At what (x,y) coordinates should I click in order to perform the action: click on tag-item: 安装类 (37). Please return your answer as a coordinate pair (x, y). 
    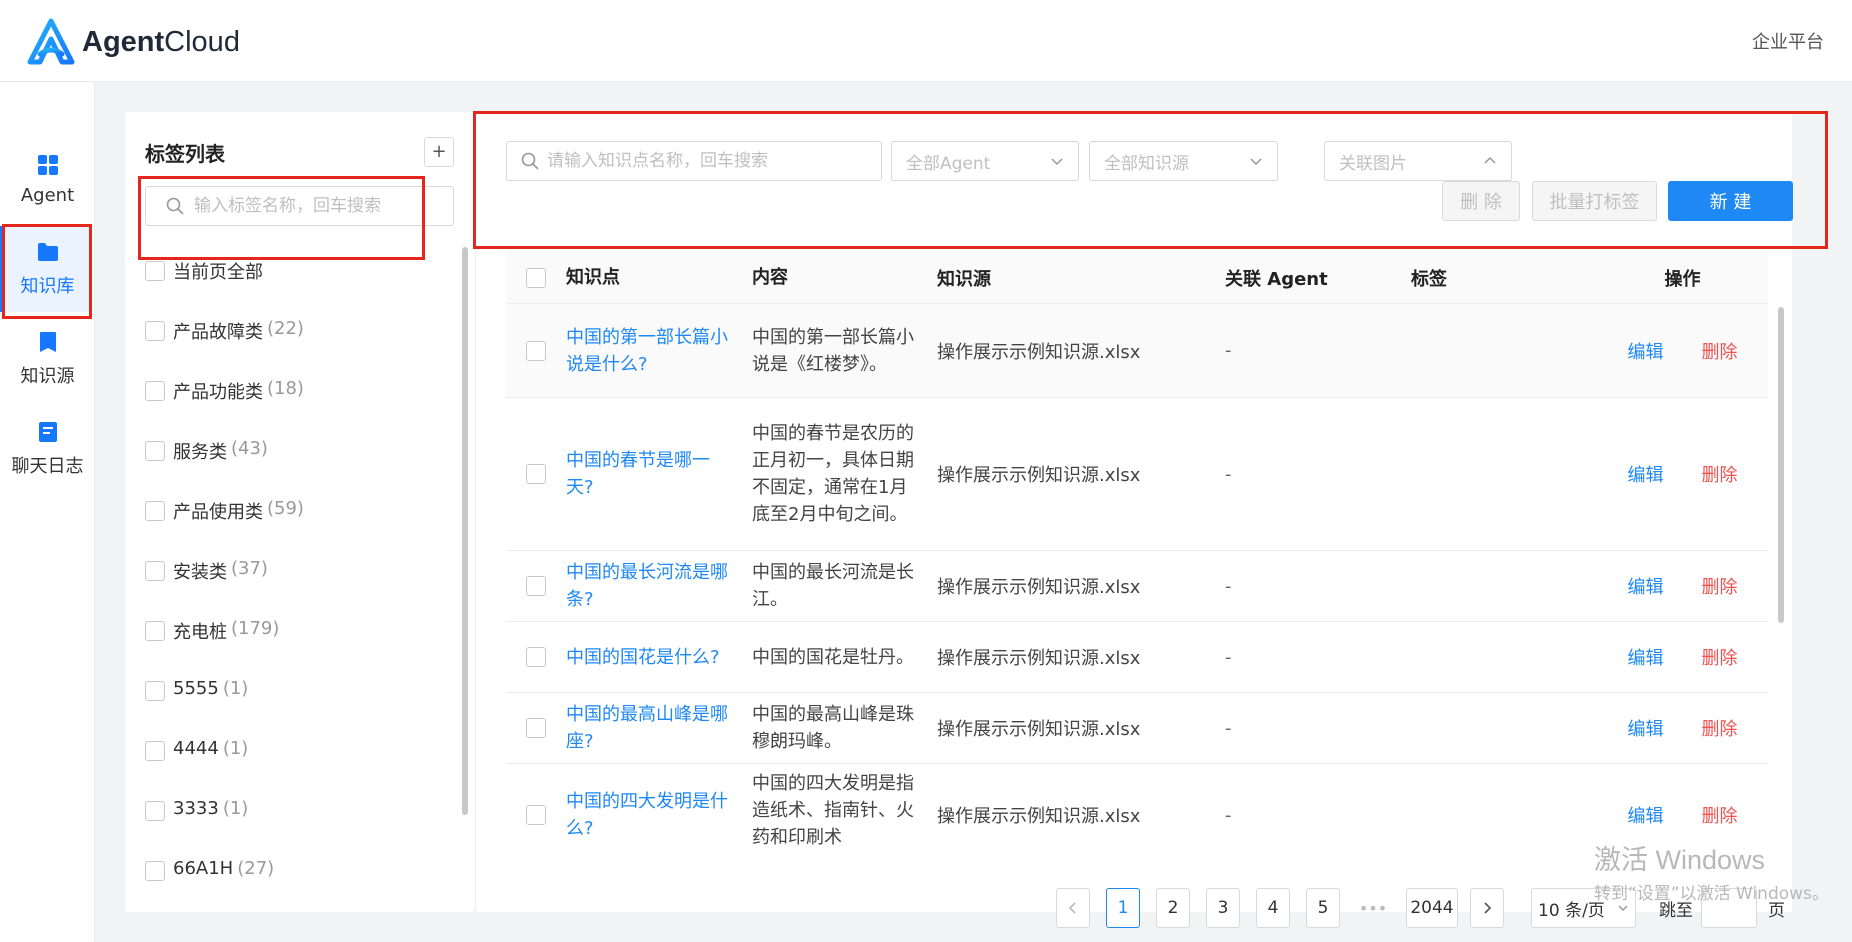
    Looking at the image, I should click on (295, 588).